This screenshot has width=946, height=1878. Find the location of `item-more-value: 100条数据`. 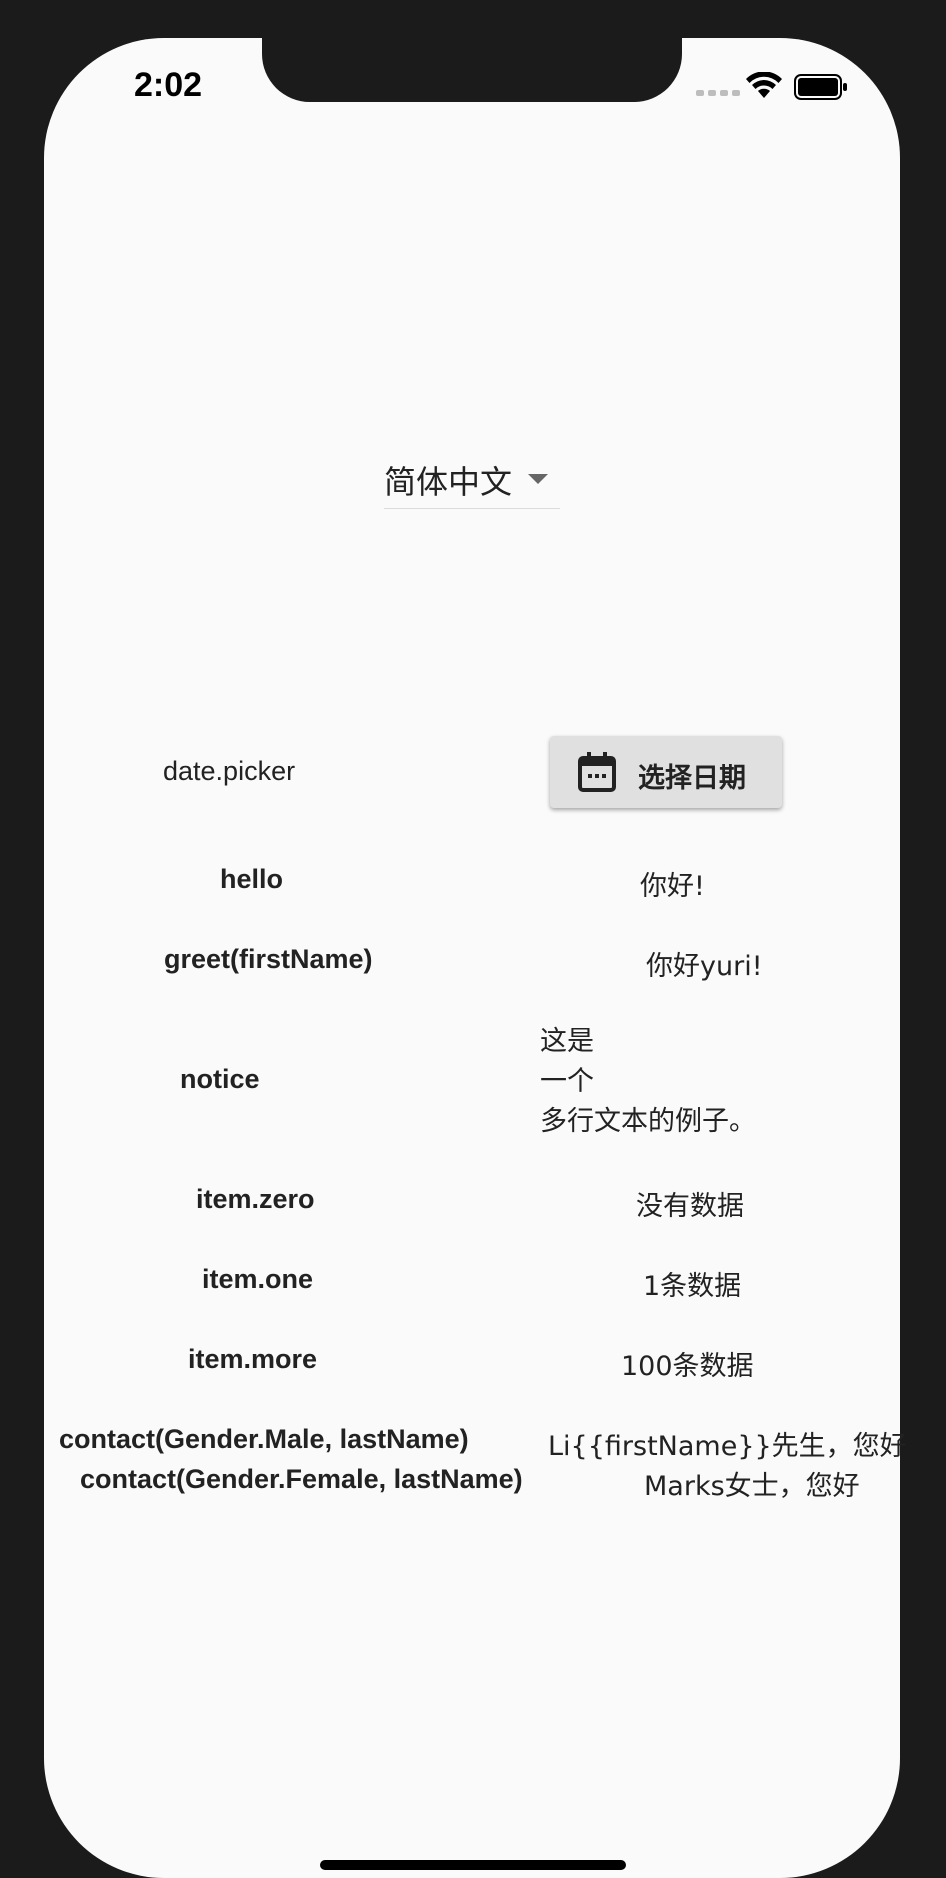

item-more-value: 100条数据 is located at coordinates (687, 1366).